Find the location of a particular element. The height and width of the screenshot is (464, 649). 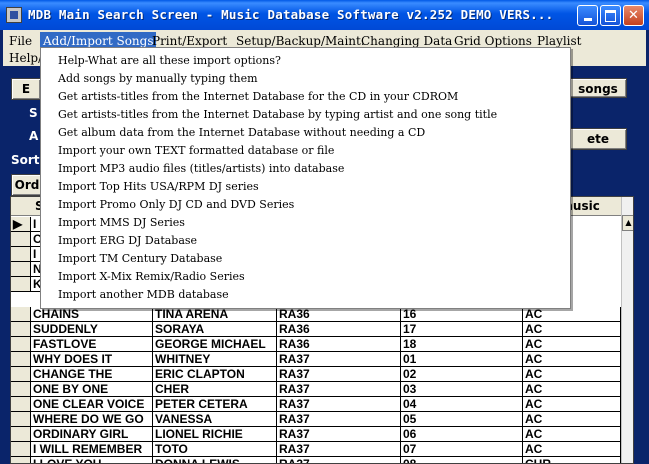

artist-cell: VANESSA is located at coordinates (215, 419).